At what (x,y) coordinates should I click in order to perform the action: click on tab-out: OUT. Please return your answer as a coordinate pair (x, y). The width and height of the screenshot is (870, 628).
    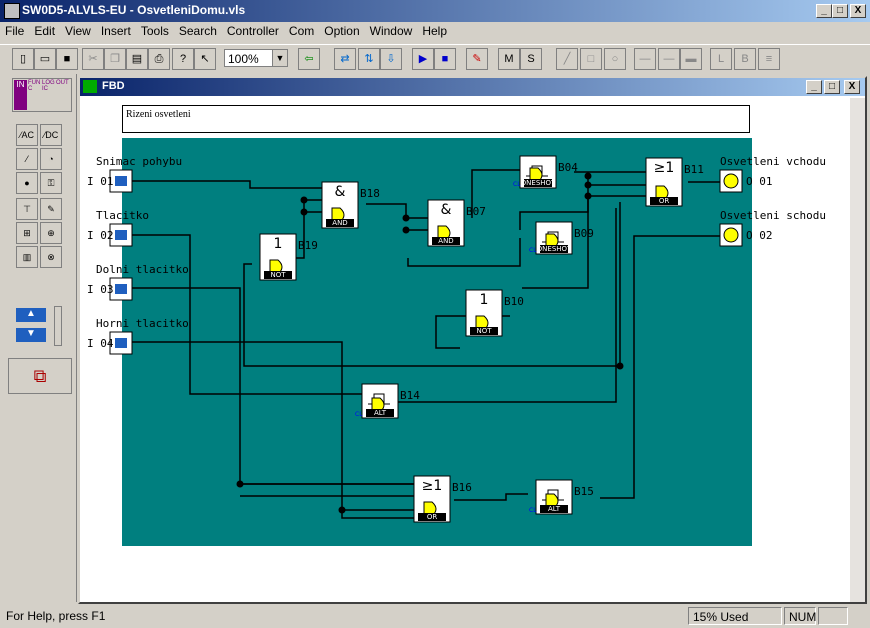
    Looking at the image, I should click on (62, 95).